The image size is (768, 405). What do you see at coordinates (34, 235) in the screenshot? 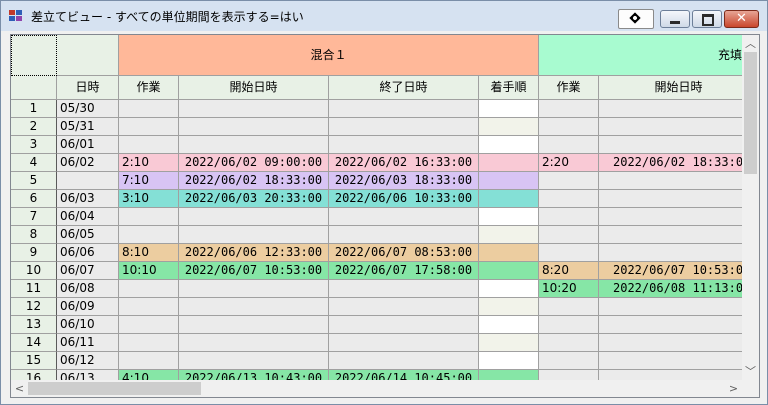
I see `row-header: 8` at bounding box center [34, 235].